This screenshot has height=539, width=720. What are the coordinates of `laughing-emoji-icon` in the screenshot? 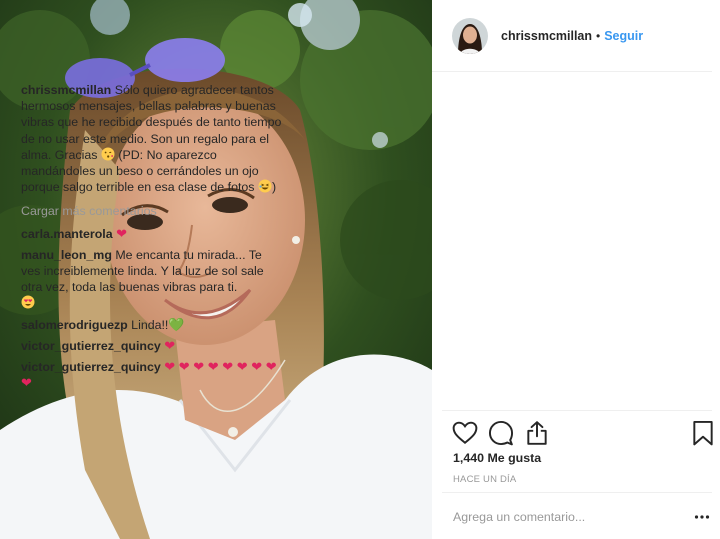 It's located at (265, 186).